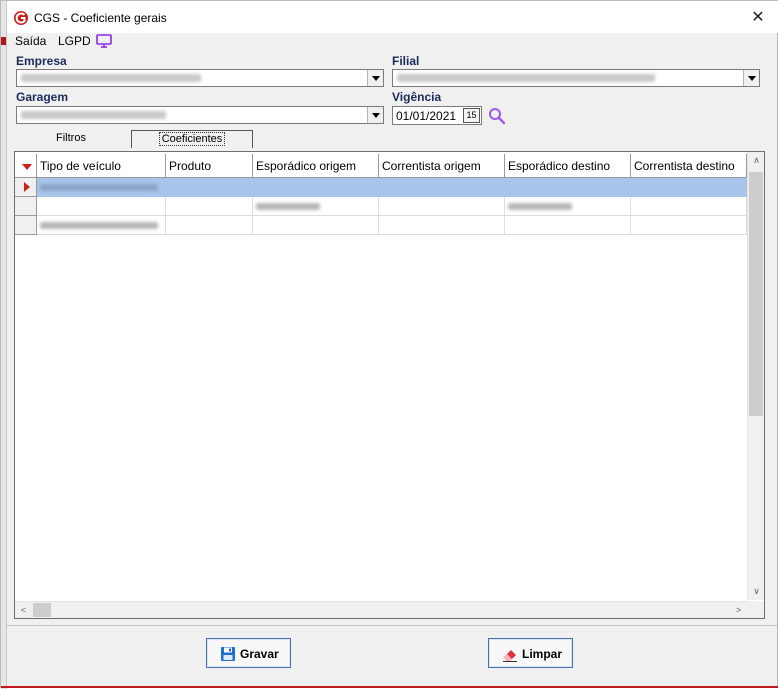  Describe the element at coordinates (442, 166) in the screenshot. I see `col-header-correntista-origem: Correntista origem` at that location.